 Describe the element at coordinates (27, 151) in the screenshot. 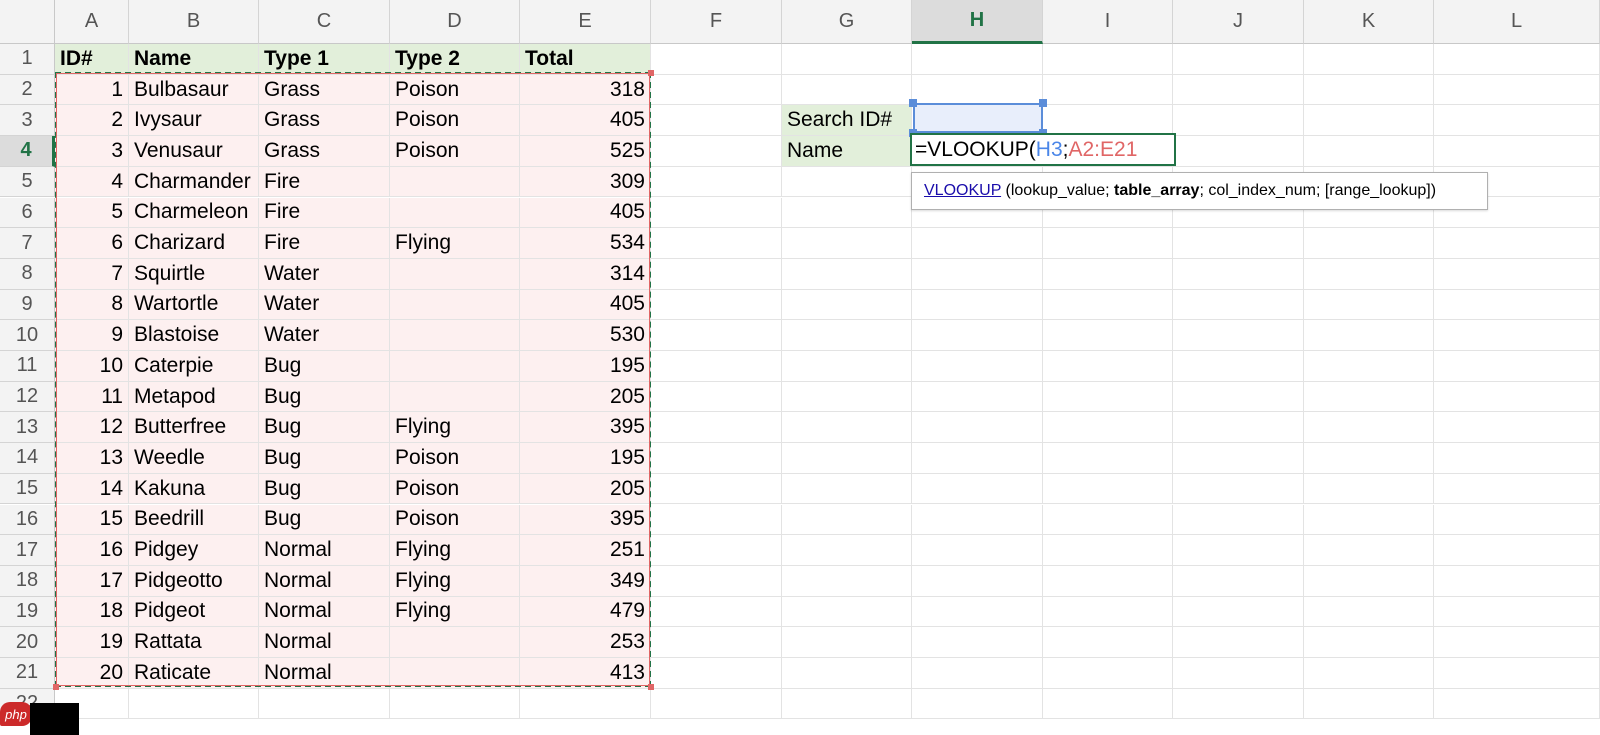

I see `row-header-4: 4` at that location.